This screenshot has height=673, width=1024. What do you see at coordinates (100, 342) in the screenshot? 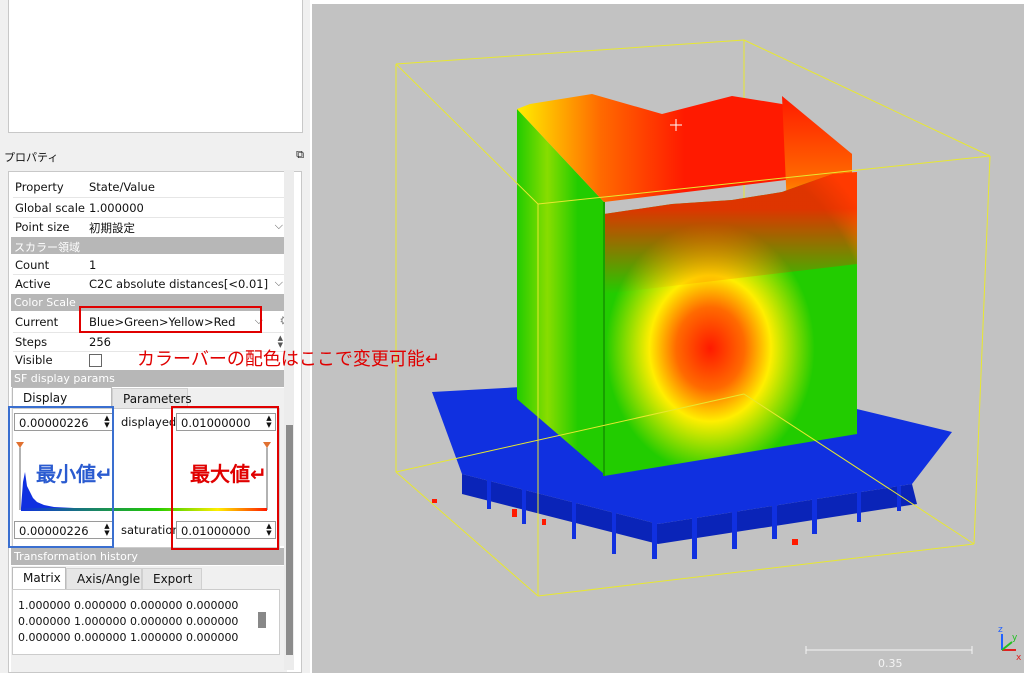
I see `steps-value: 256` at bounding box center [100, 342].